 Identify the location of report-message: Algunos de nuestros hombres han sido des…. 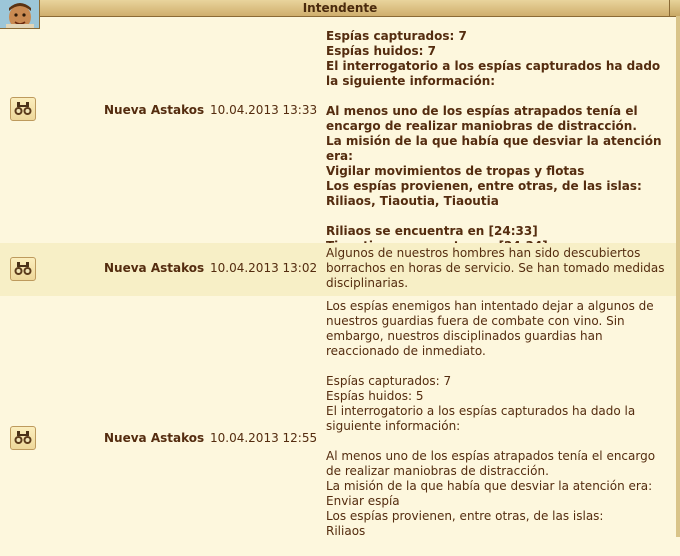
(497, 268).